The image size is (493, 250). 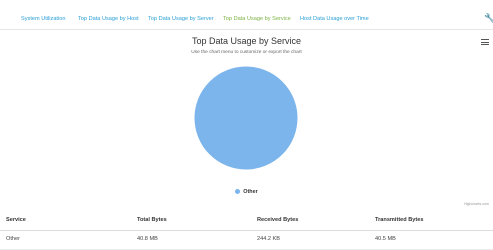 I want to click on pie-slice-other, so click(x=246, y=118).